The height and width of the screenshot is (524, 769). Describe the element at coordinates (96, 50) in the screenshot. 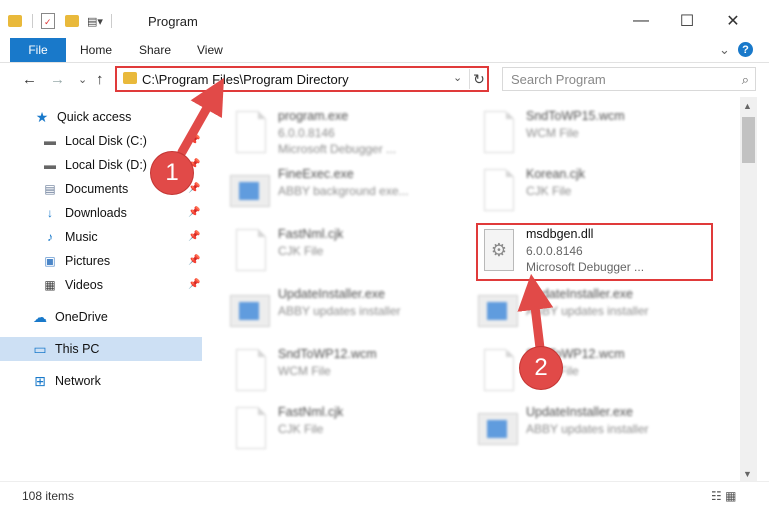

I see `tab-home: Home` at that location.